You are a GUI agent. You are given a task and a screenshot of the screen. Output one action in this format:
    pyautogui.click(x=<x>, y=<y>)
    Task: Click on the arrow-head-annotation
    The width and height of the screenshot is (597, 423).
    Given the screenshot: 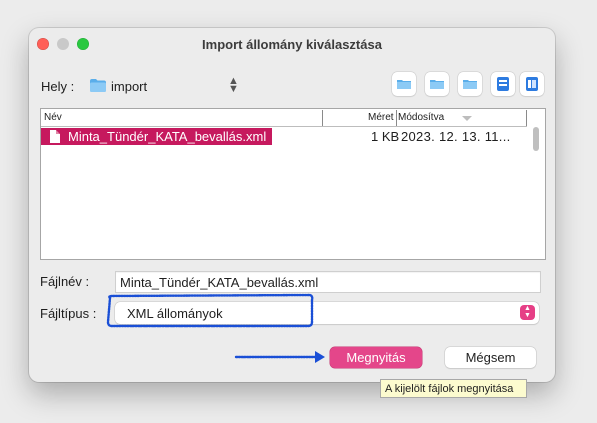 What is the action you would take?
    pyautogui.click(x=320, y=357)
    